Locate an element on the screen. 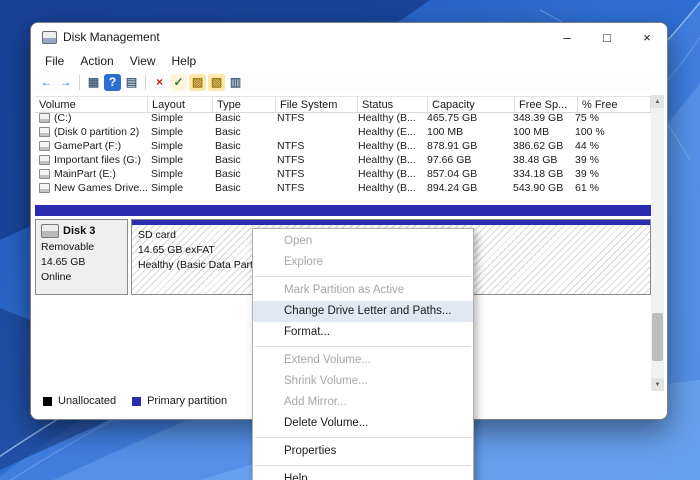 The height and width of the screenshot is (480, 700). menu-item-help: Help is located at coordinates (363, 474).